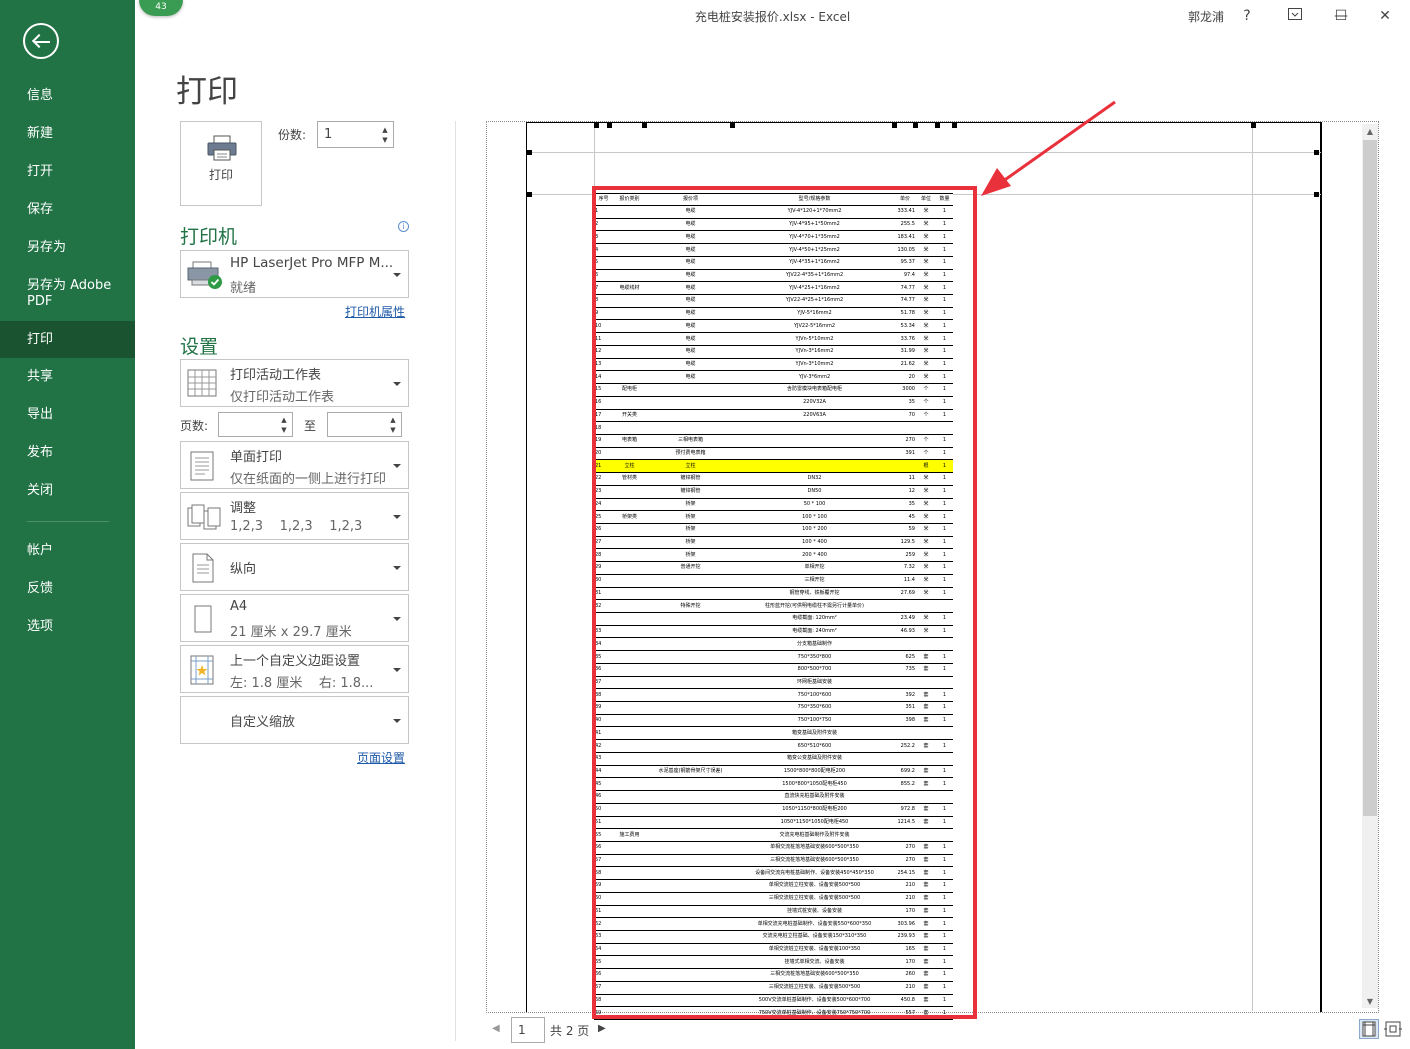 Image resolution: width=1410 pixels, height=1049 pixels. What do you see at coordinates (256, 457) in the screenshot?
I see `sides-main: 单面打印` at bounding box center [256, 457].